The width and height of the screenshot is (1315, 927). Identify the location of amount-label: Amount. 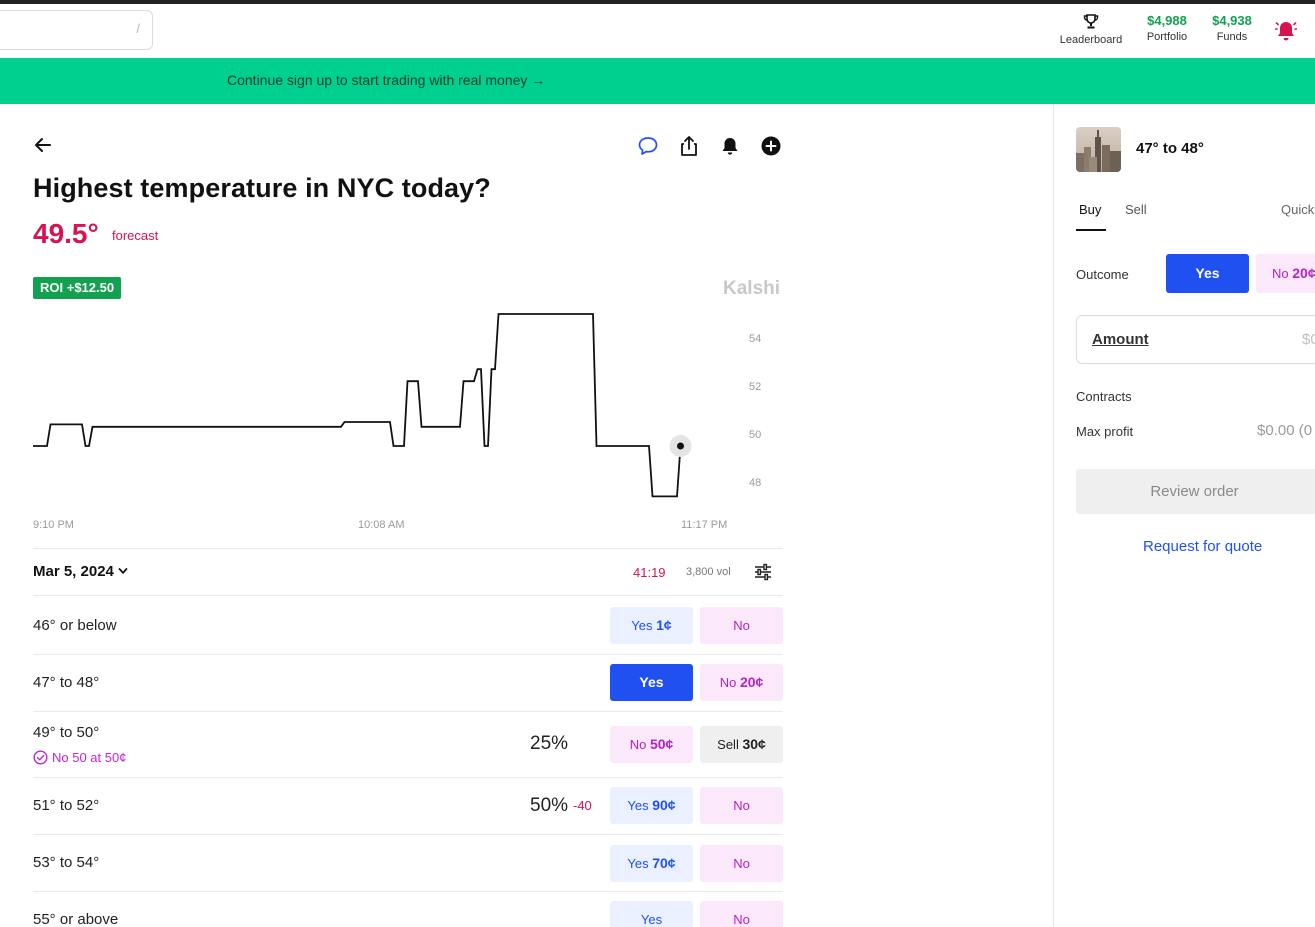
(1120, 339).